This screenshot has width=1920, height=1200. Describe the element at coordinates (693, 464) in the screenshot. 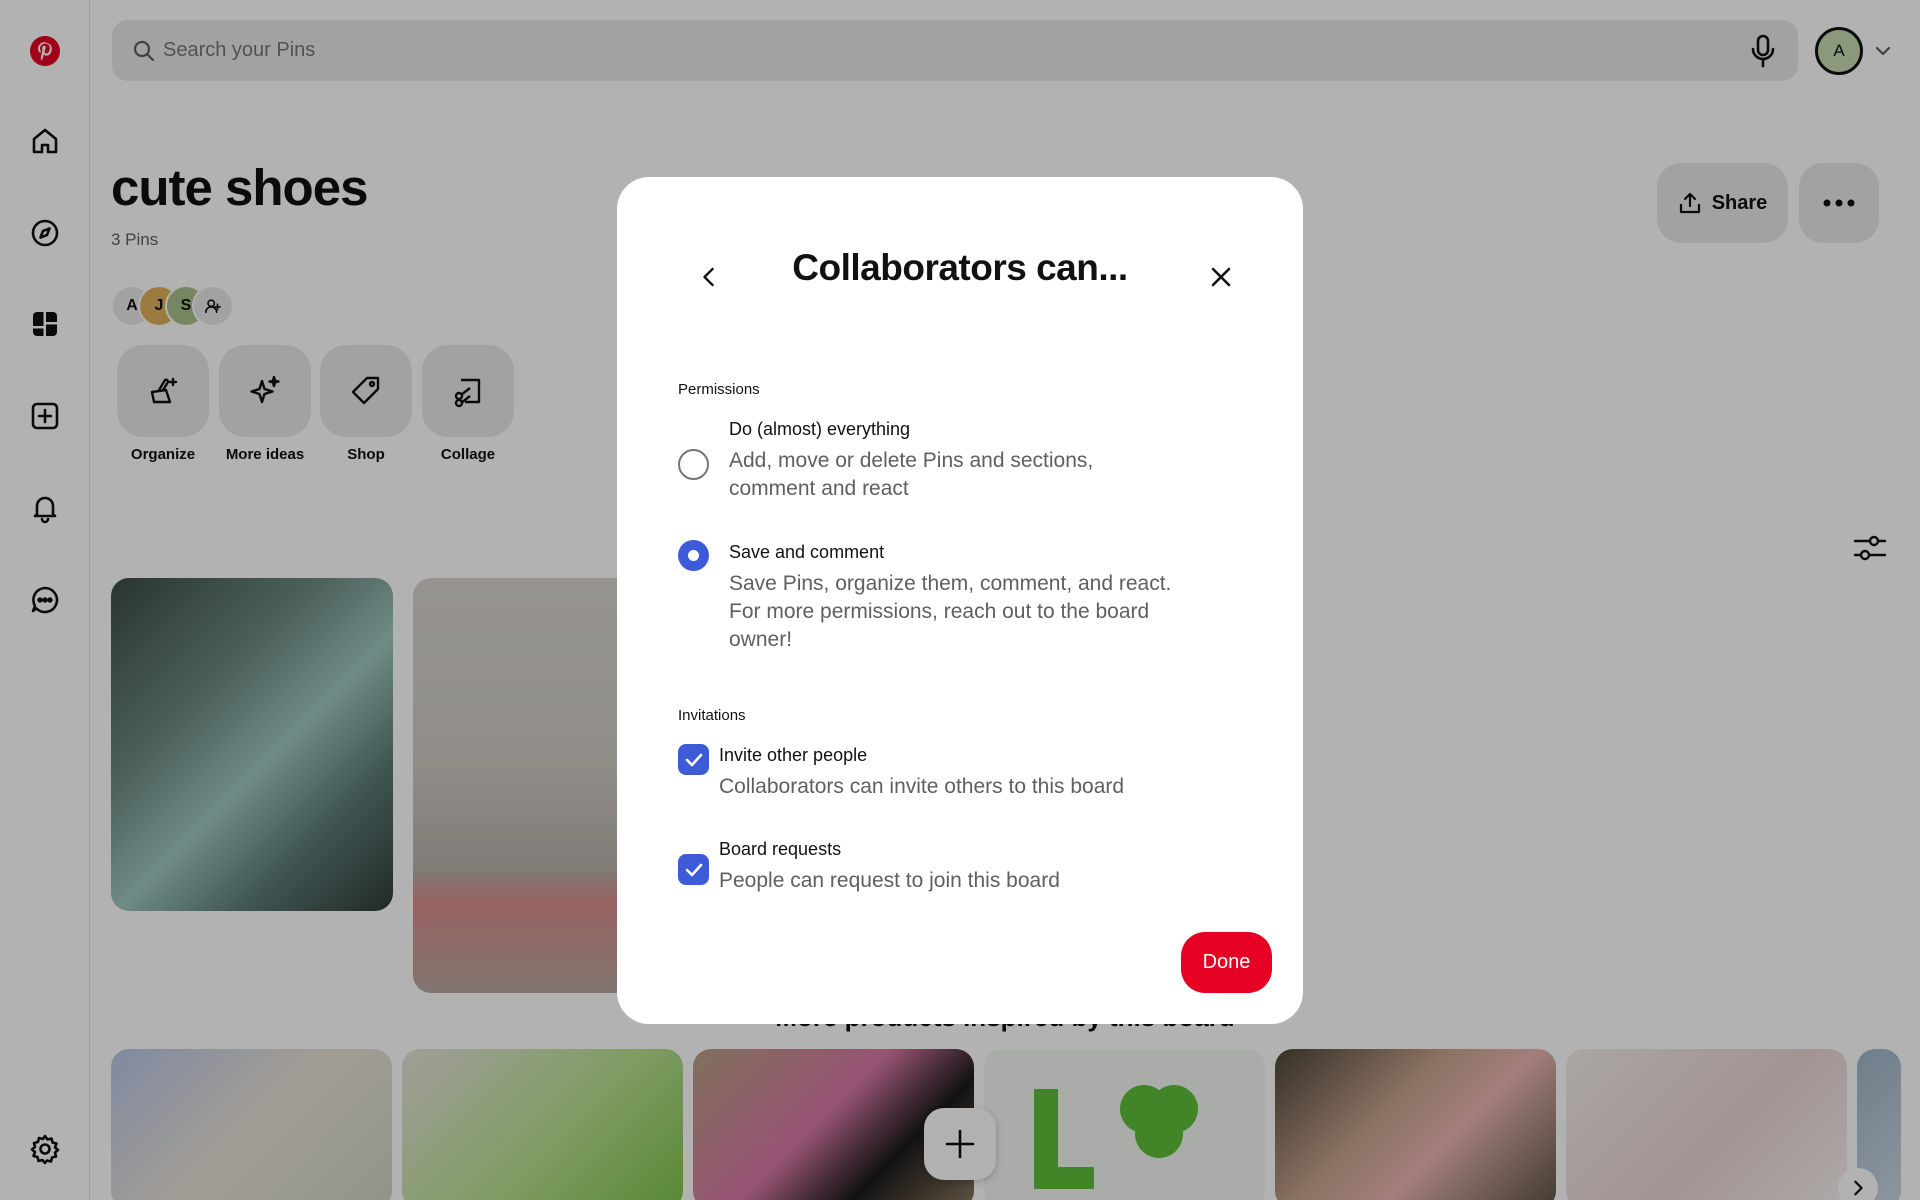

I see `permission-radio-everything` at that location.